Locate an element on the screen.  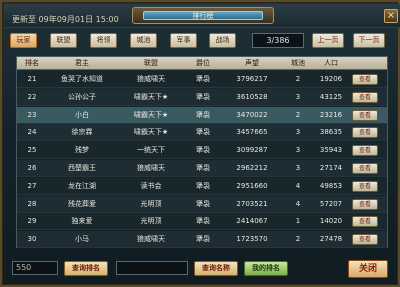
tab-2: 将领 is located at coordinates (103, 40).